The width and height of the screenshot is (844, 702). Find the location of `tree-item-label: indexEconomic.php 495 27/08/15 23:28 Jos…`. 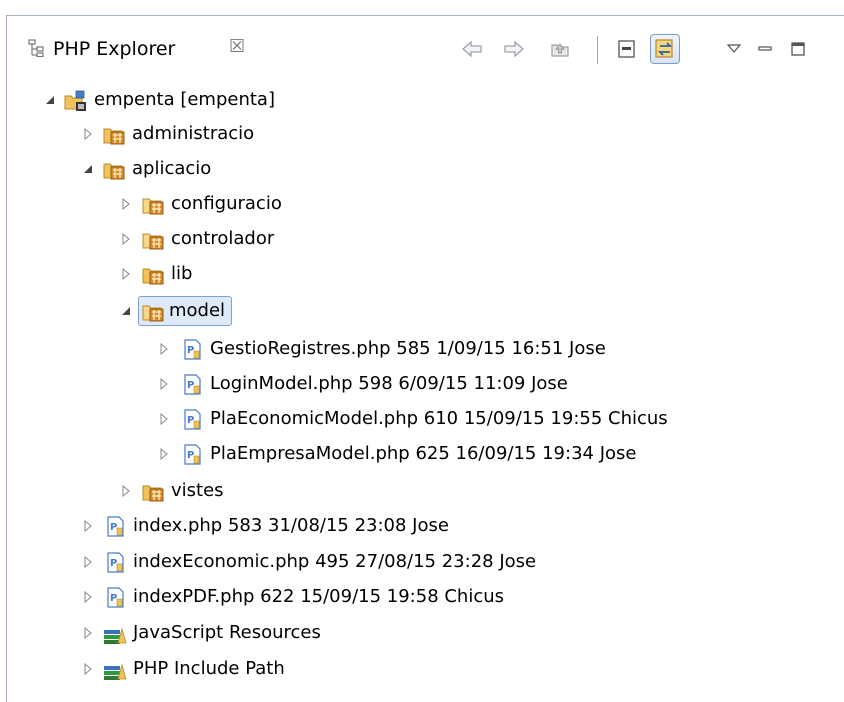

tree-item-label: indexEconomic.php 495 27/08/15 23:28 Jos… is located at coordinates (335, 561).